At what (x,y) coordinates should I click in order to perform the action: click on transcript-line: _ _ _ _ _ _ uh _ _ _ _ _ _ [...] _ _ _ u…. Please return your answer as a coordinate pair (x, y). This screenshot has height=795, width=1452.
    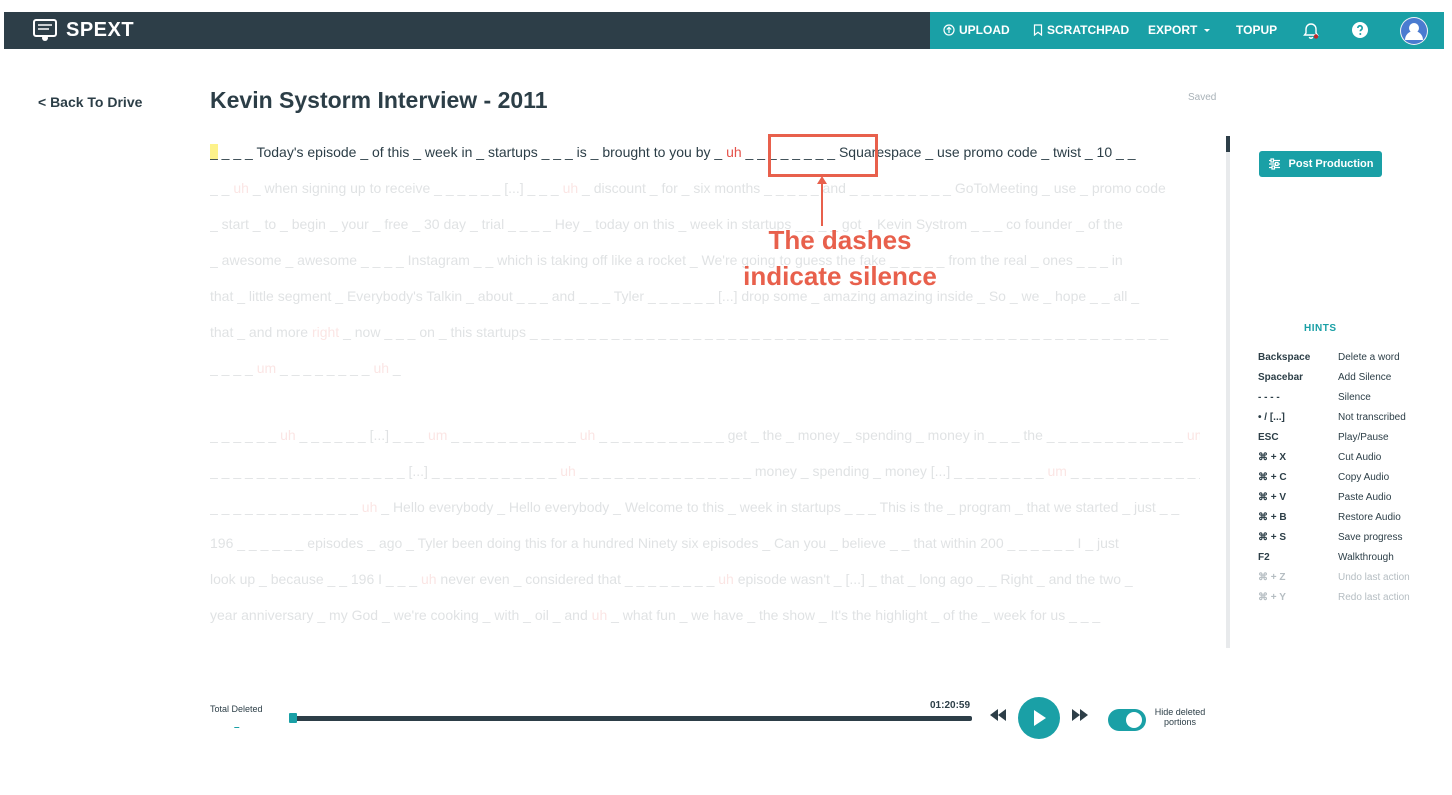
    Looking at the image, I should click on (705, 435).